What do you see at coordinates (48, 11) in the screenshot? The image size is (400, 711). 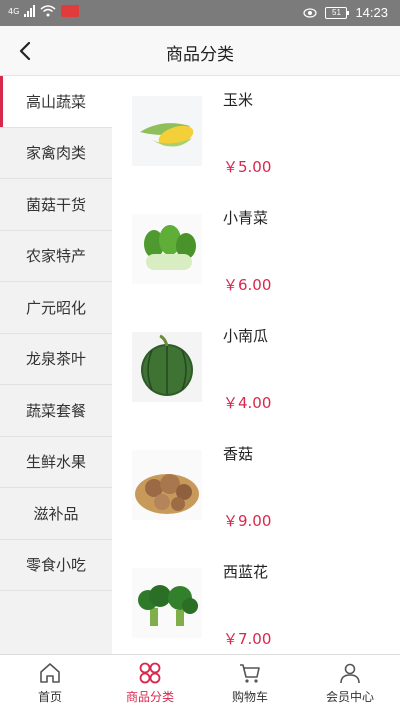 I see `wifi-icon` at bounding box center [48, 11].